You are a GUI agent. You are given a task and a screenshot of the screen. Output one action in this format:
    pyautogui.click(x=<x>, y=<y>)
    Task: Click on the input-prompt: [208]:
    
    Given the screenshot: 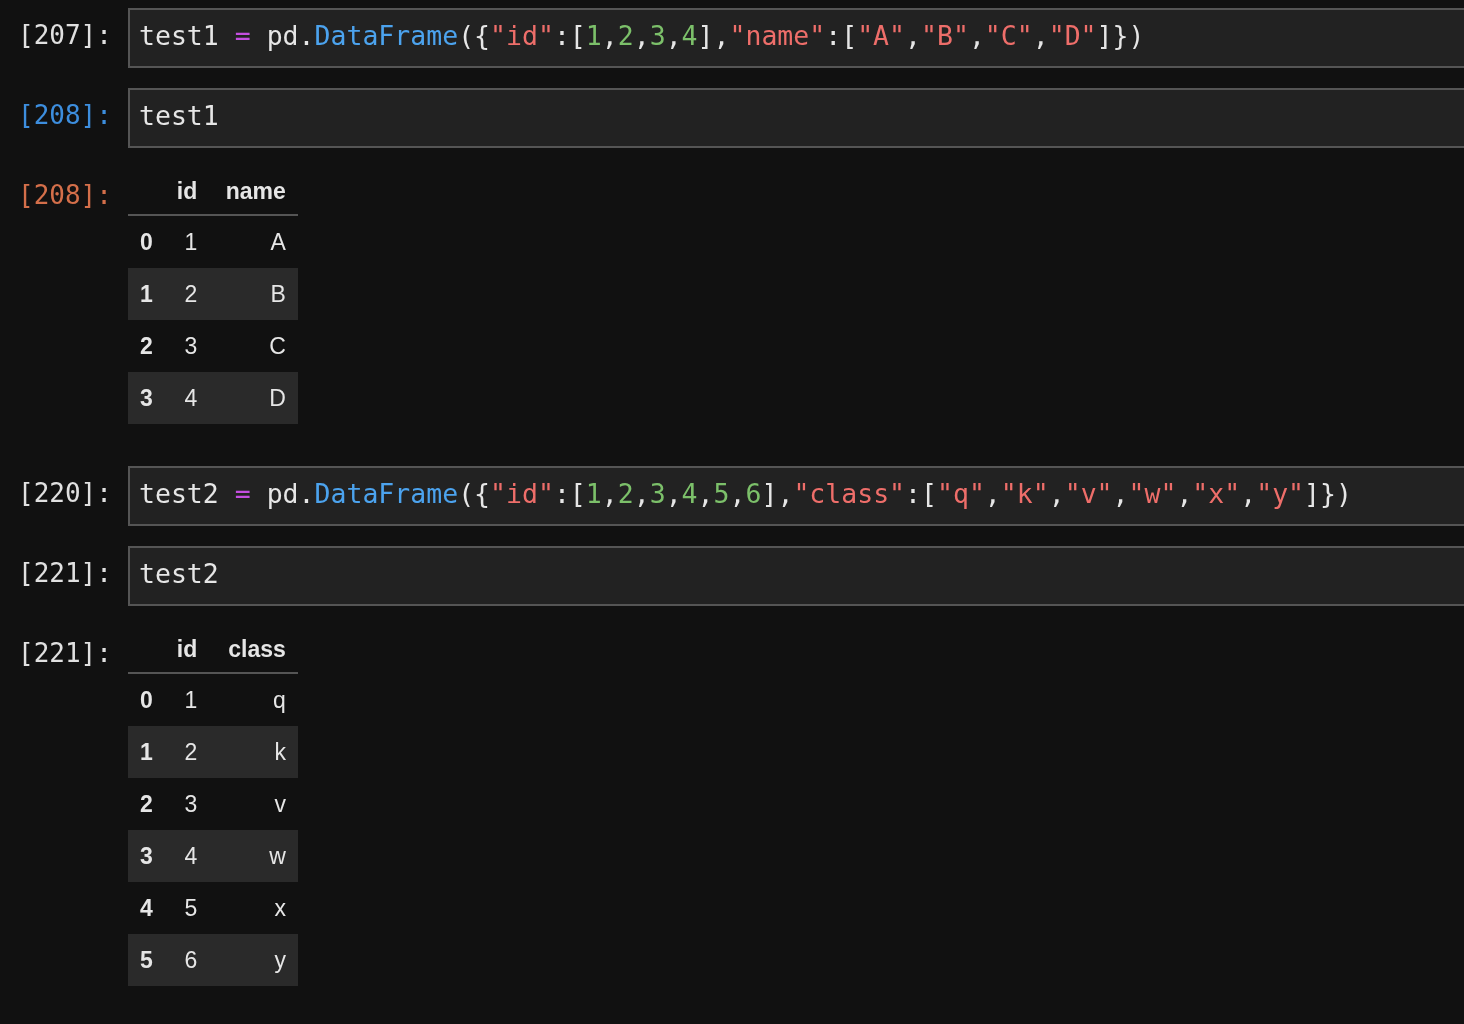 What is the action you would take?
    pyautogui.click(x=65, y=114)
    